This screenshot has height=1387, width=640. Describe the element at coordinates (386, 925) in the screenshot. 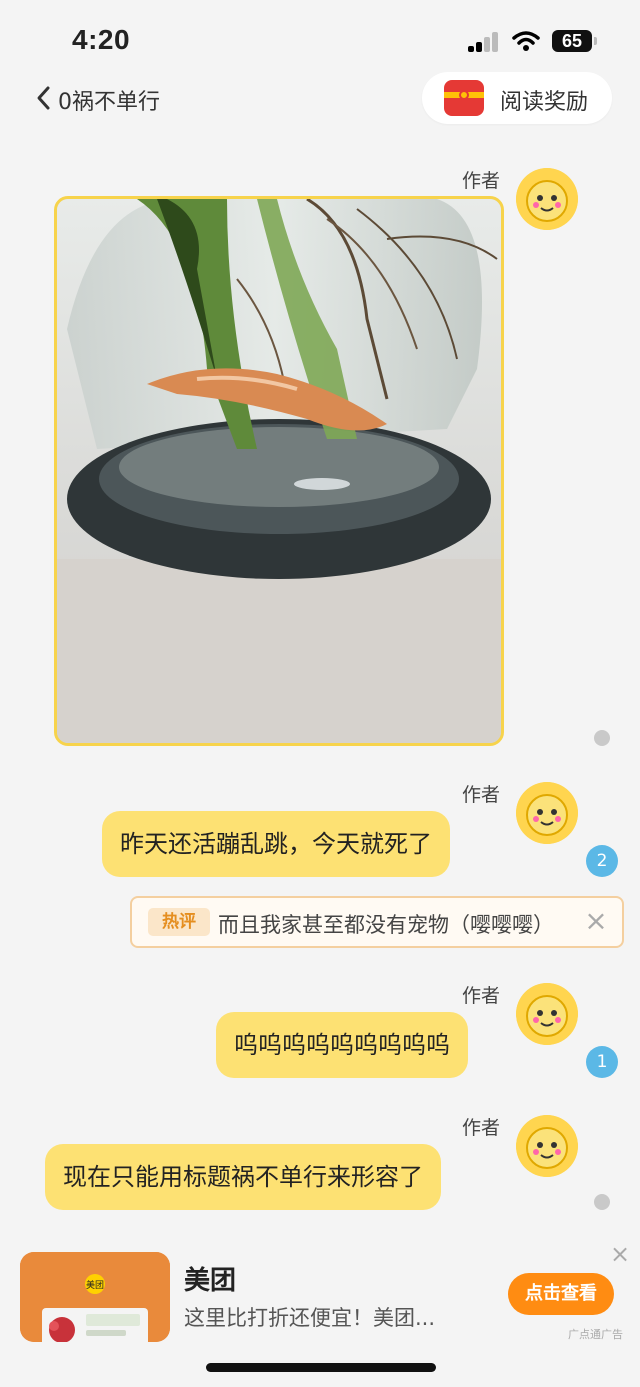

I see `hot-comment-text: 而且我家甚至都没有宠物（嘤嘤嘤）` at that location.